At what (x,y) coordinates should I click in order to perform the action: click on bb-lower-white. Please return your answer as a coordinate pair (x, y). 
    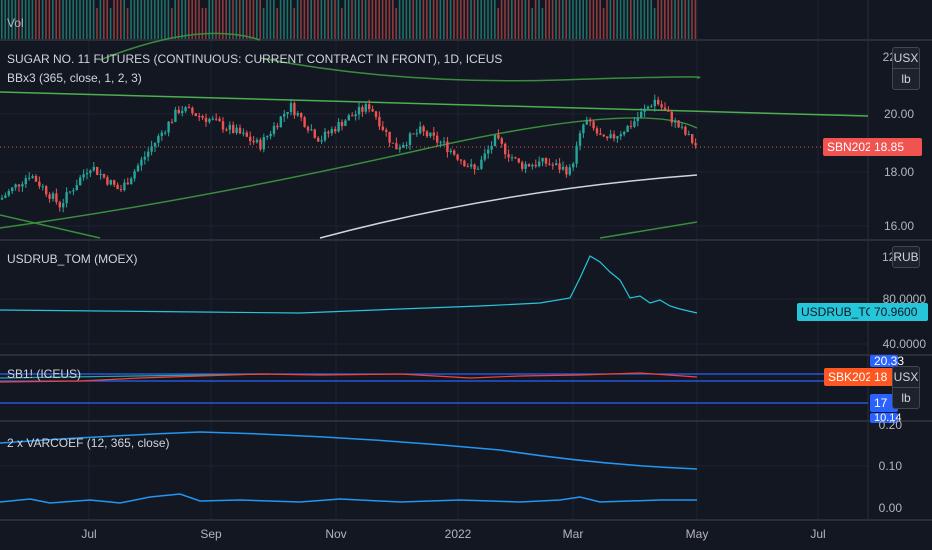
    Looking at the image, I should click on (508, 206).